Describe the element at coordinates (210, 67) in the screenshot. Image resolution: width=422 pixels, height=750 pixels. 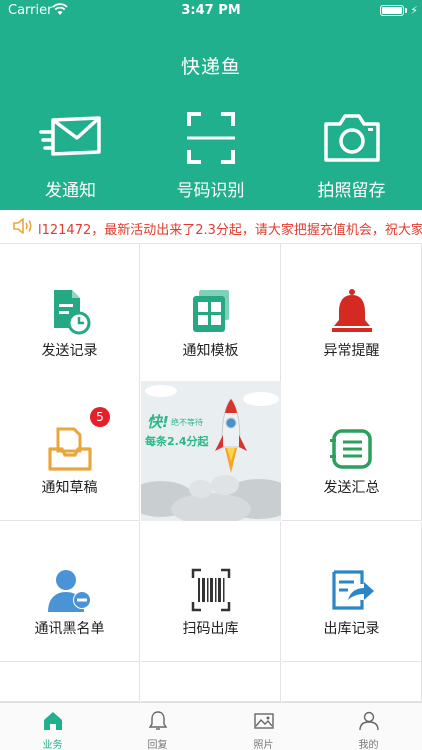
I see `app-title: 快递鱼` at that location.